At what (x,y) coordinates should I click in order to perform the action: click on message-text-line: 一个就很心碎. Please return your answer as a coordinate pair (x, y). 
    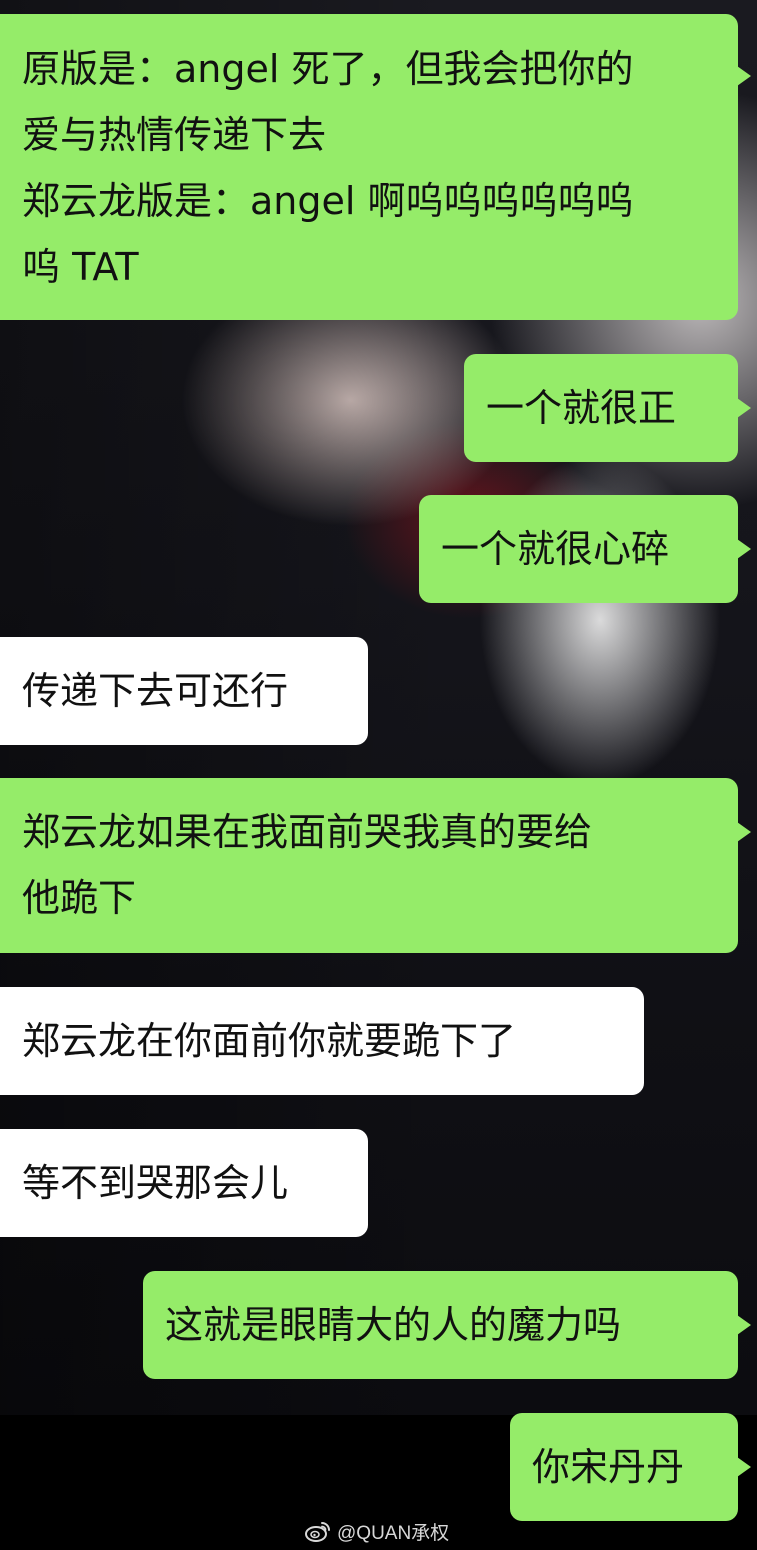
    Looking at the image, I should click on (555, 549).